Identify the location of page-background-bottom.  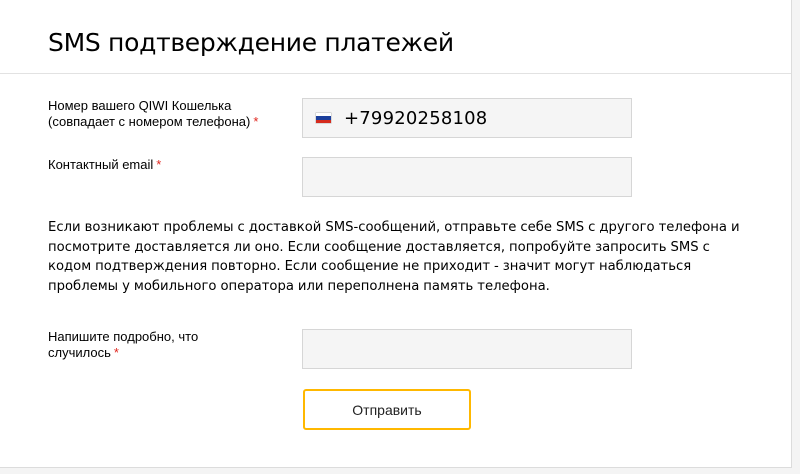
(400, 471).